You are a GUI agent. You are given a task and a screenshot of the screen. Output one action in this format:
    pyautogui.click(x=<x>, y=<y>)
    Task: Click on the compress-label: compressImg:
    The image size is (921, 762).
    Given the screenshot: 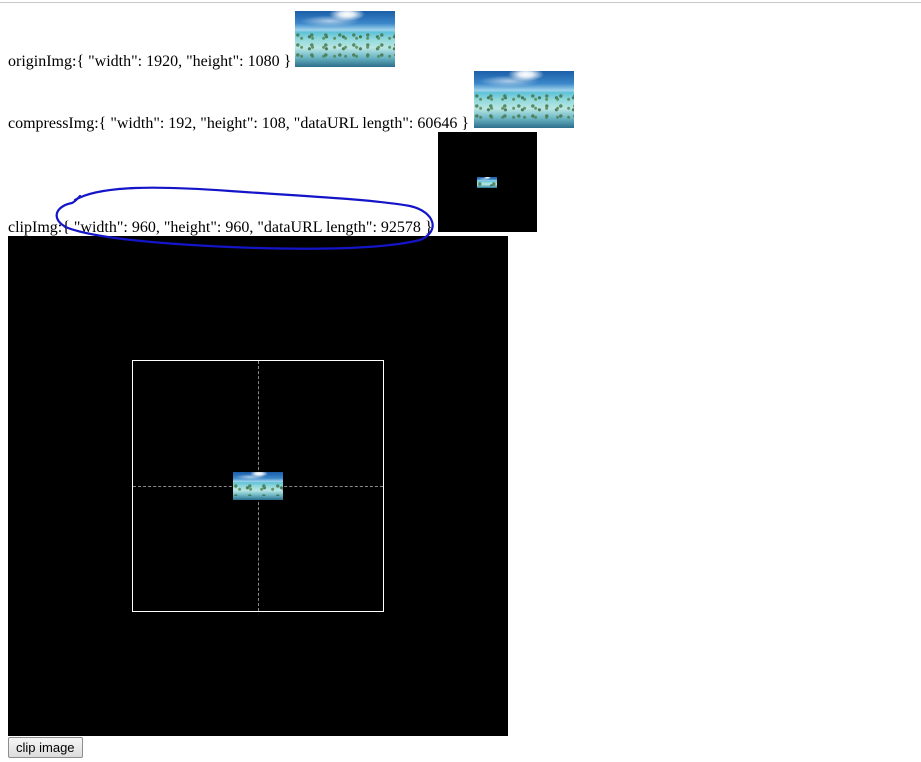 What is the action you would take?
    pyautogui.click(x=53, y=123)
    